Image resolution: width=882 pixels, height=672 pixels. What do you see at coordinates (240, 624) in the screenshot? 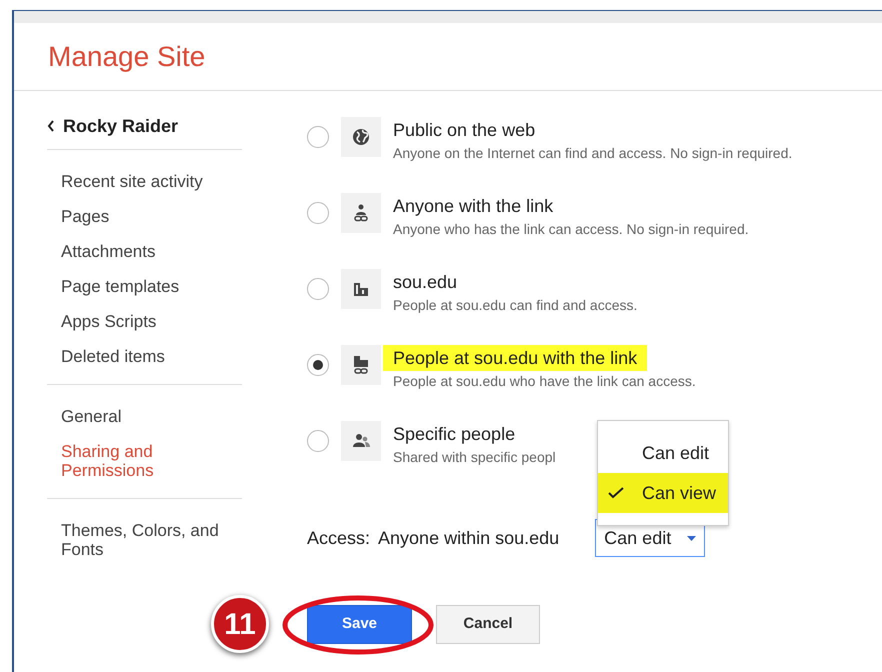
I see `step-badge: 11` at bounding box center [240, 624].